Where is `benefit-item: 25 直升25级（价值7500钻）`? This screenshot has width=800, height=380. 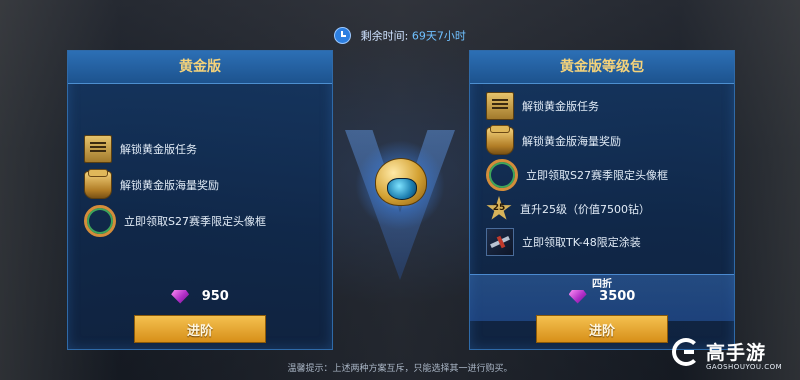 benefit-item: 25 直升25级（价值7500钻） is located at coordinates (568, 209).